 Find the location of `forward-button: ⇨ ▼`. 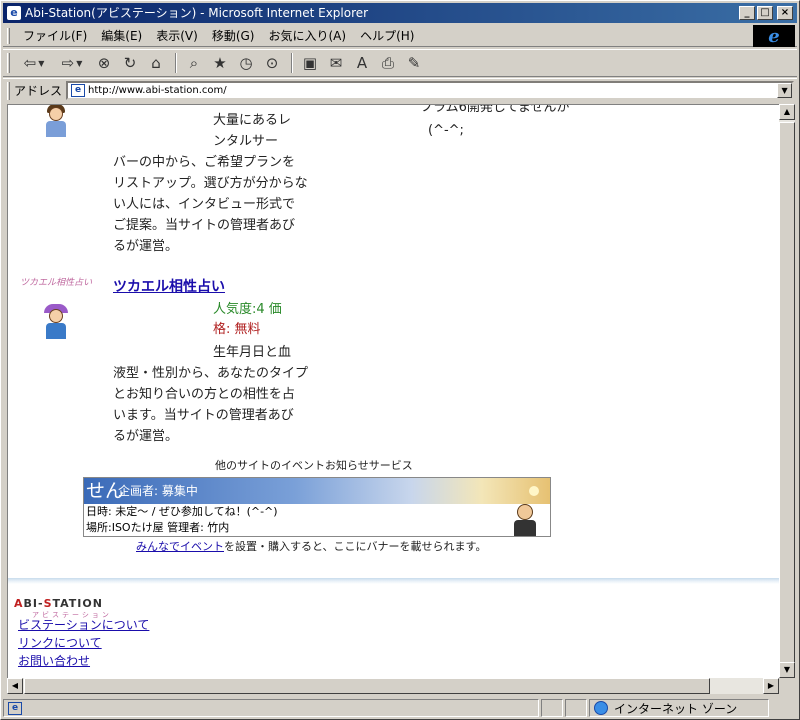

forward-button: ⇨ ▼ is located at coordinates (72, 63).